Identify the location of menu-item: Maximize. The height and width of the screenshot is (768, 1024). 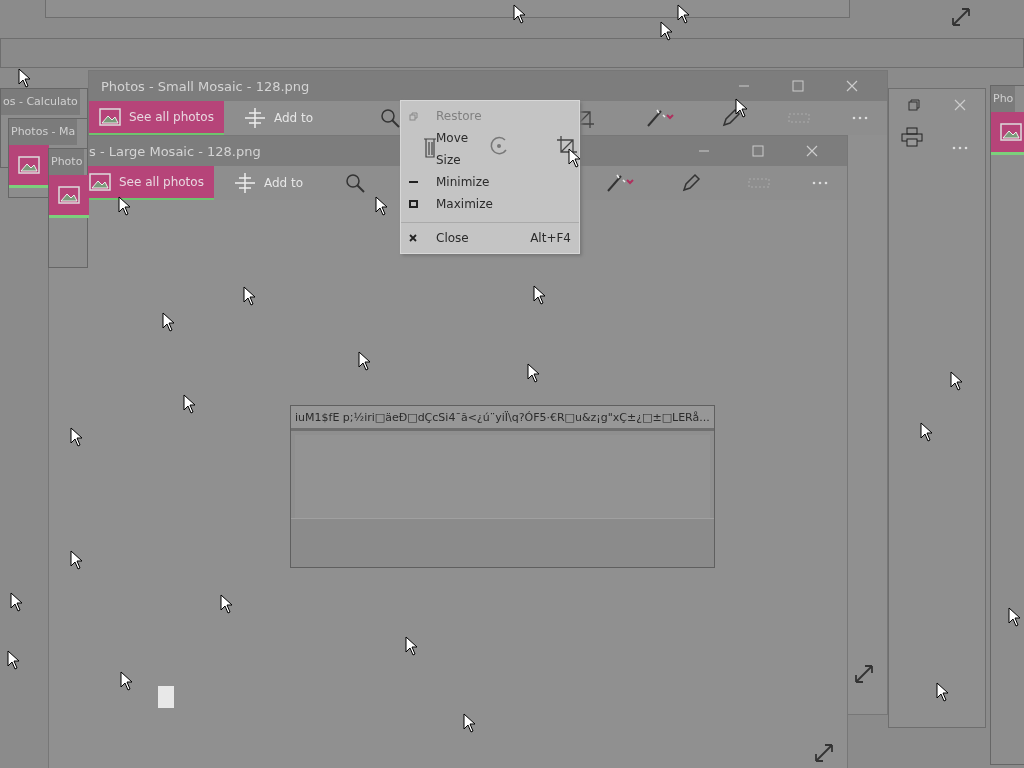
(490, 204).